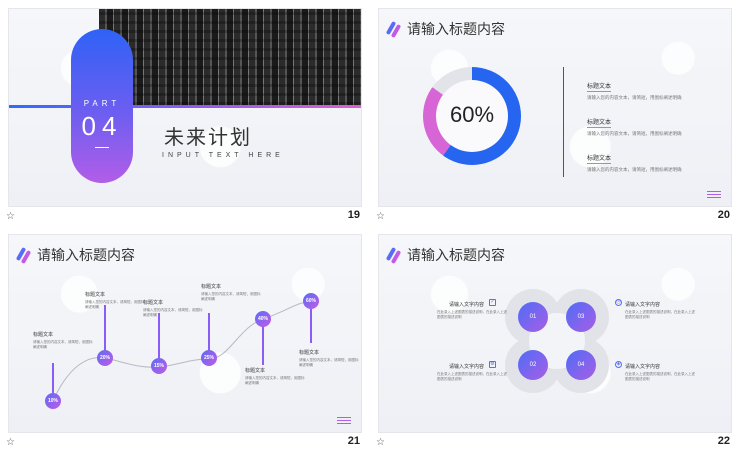 The image size is (740, 452). What do you see at coordinates (311, 301) in the screenshot?
I see `data-point: 60%` at bounding box center [311, 301].